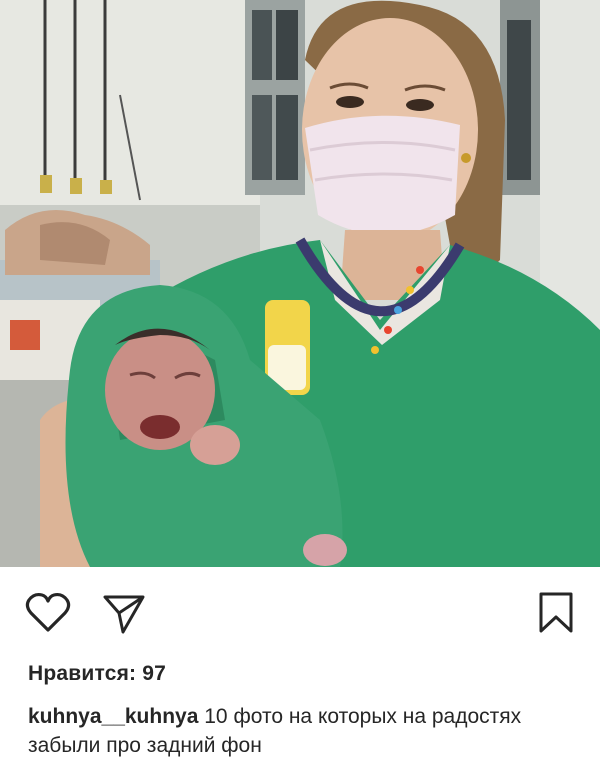 The image size is (600, 767). Describe the element at coordinates (97, 674) in the screenshot. I see `likes-count: Нравится: 97` at that location.